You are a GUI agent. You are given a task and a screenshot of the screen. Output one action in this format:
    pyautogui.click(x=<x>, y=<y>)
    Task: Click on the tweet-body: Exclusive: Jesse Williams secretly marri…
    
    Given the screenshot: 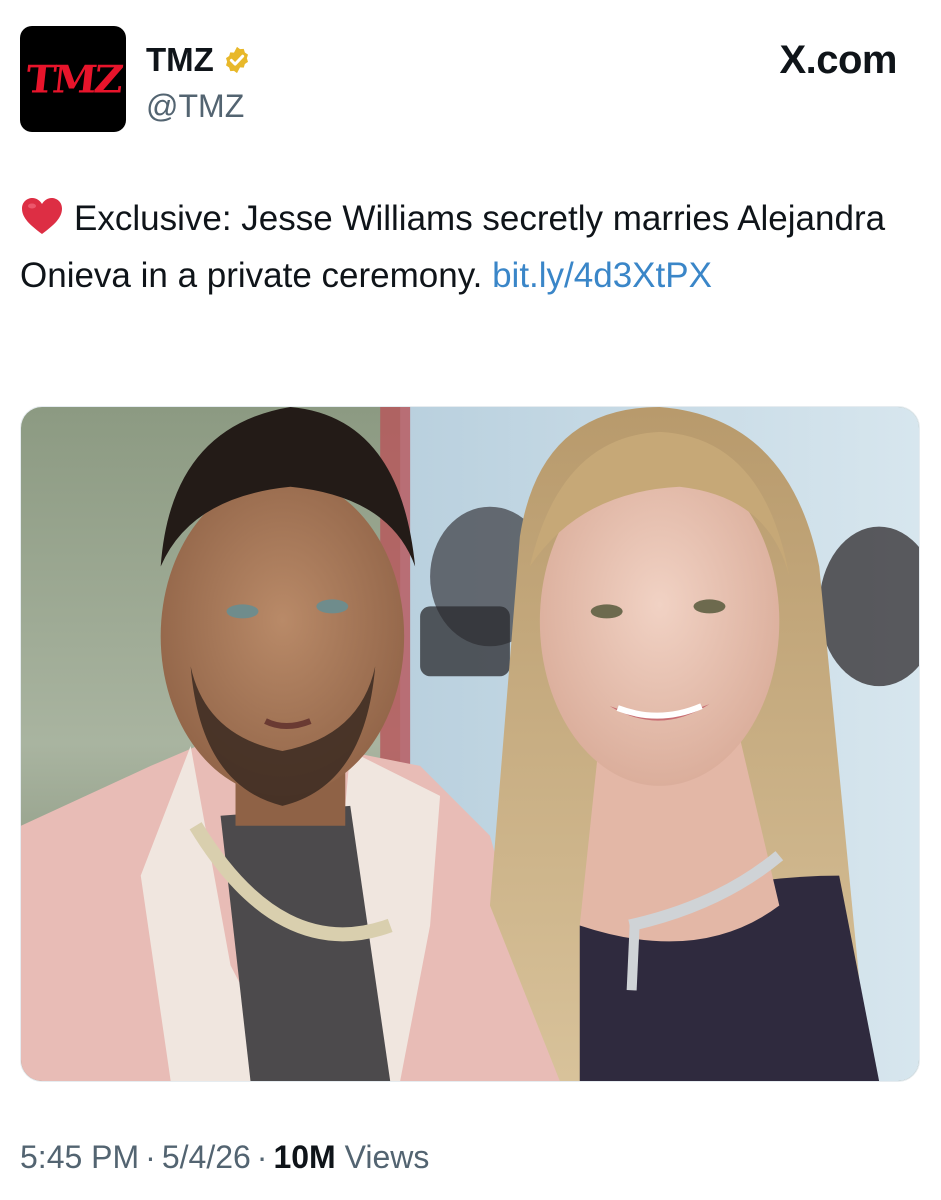 What is the action you would take?
    pyautogui.click(x=453, y=247)
    